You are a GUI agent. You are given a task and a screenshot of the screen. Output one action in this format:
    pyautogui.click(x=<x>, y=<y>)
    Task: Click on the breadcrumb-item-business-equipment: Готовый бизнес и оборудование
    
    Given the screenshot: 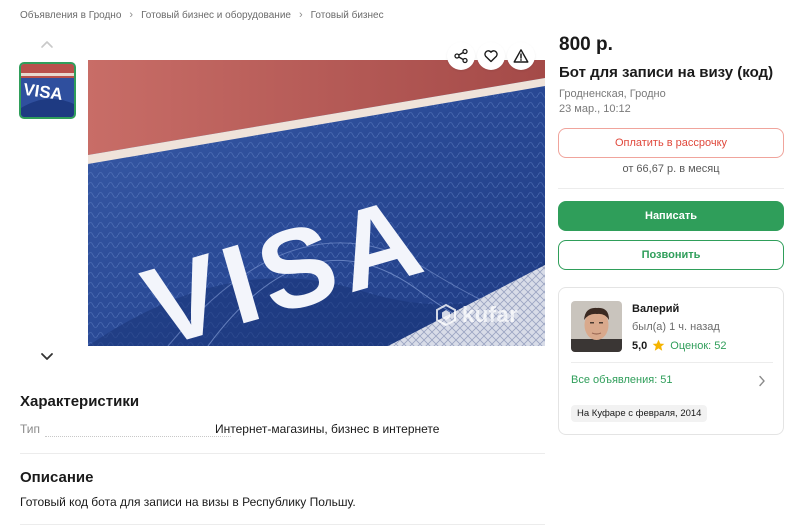 What is the action you would take?
    pyautogui.click(x=216, y=15)
    